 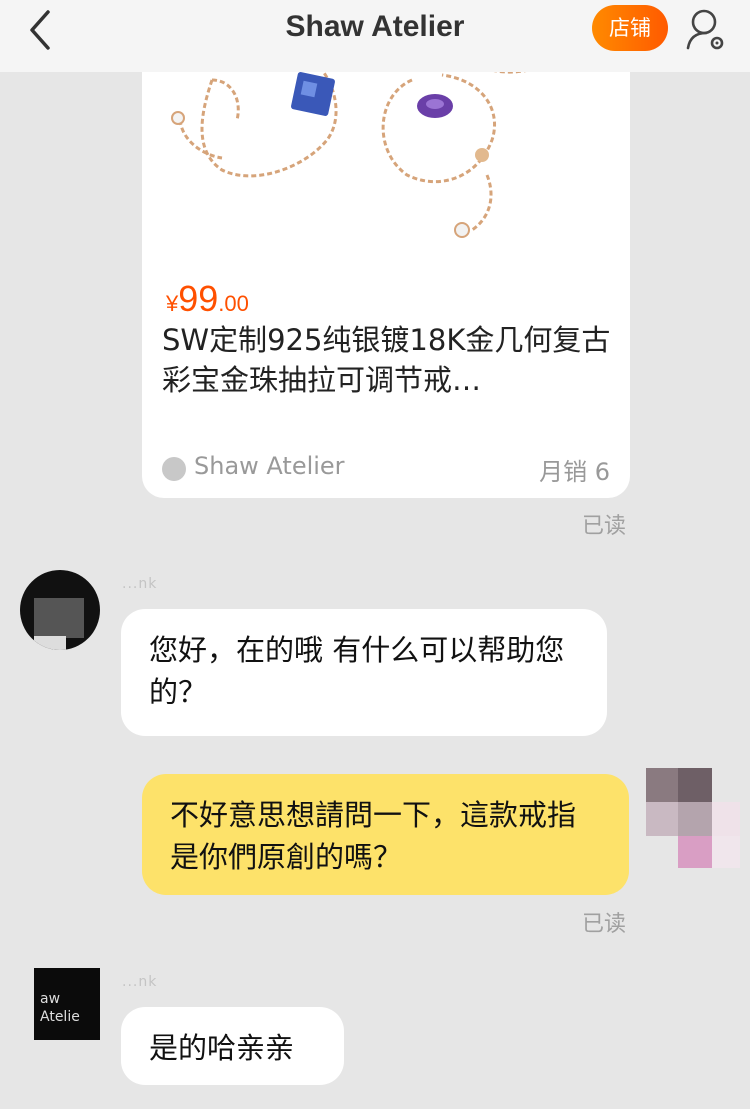 I want to click on avatar, so click(x=60, y=610).